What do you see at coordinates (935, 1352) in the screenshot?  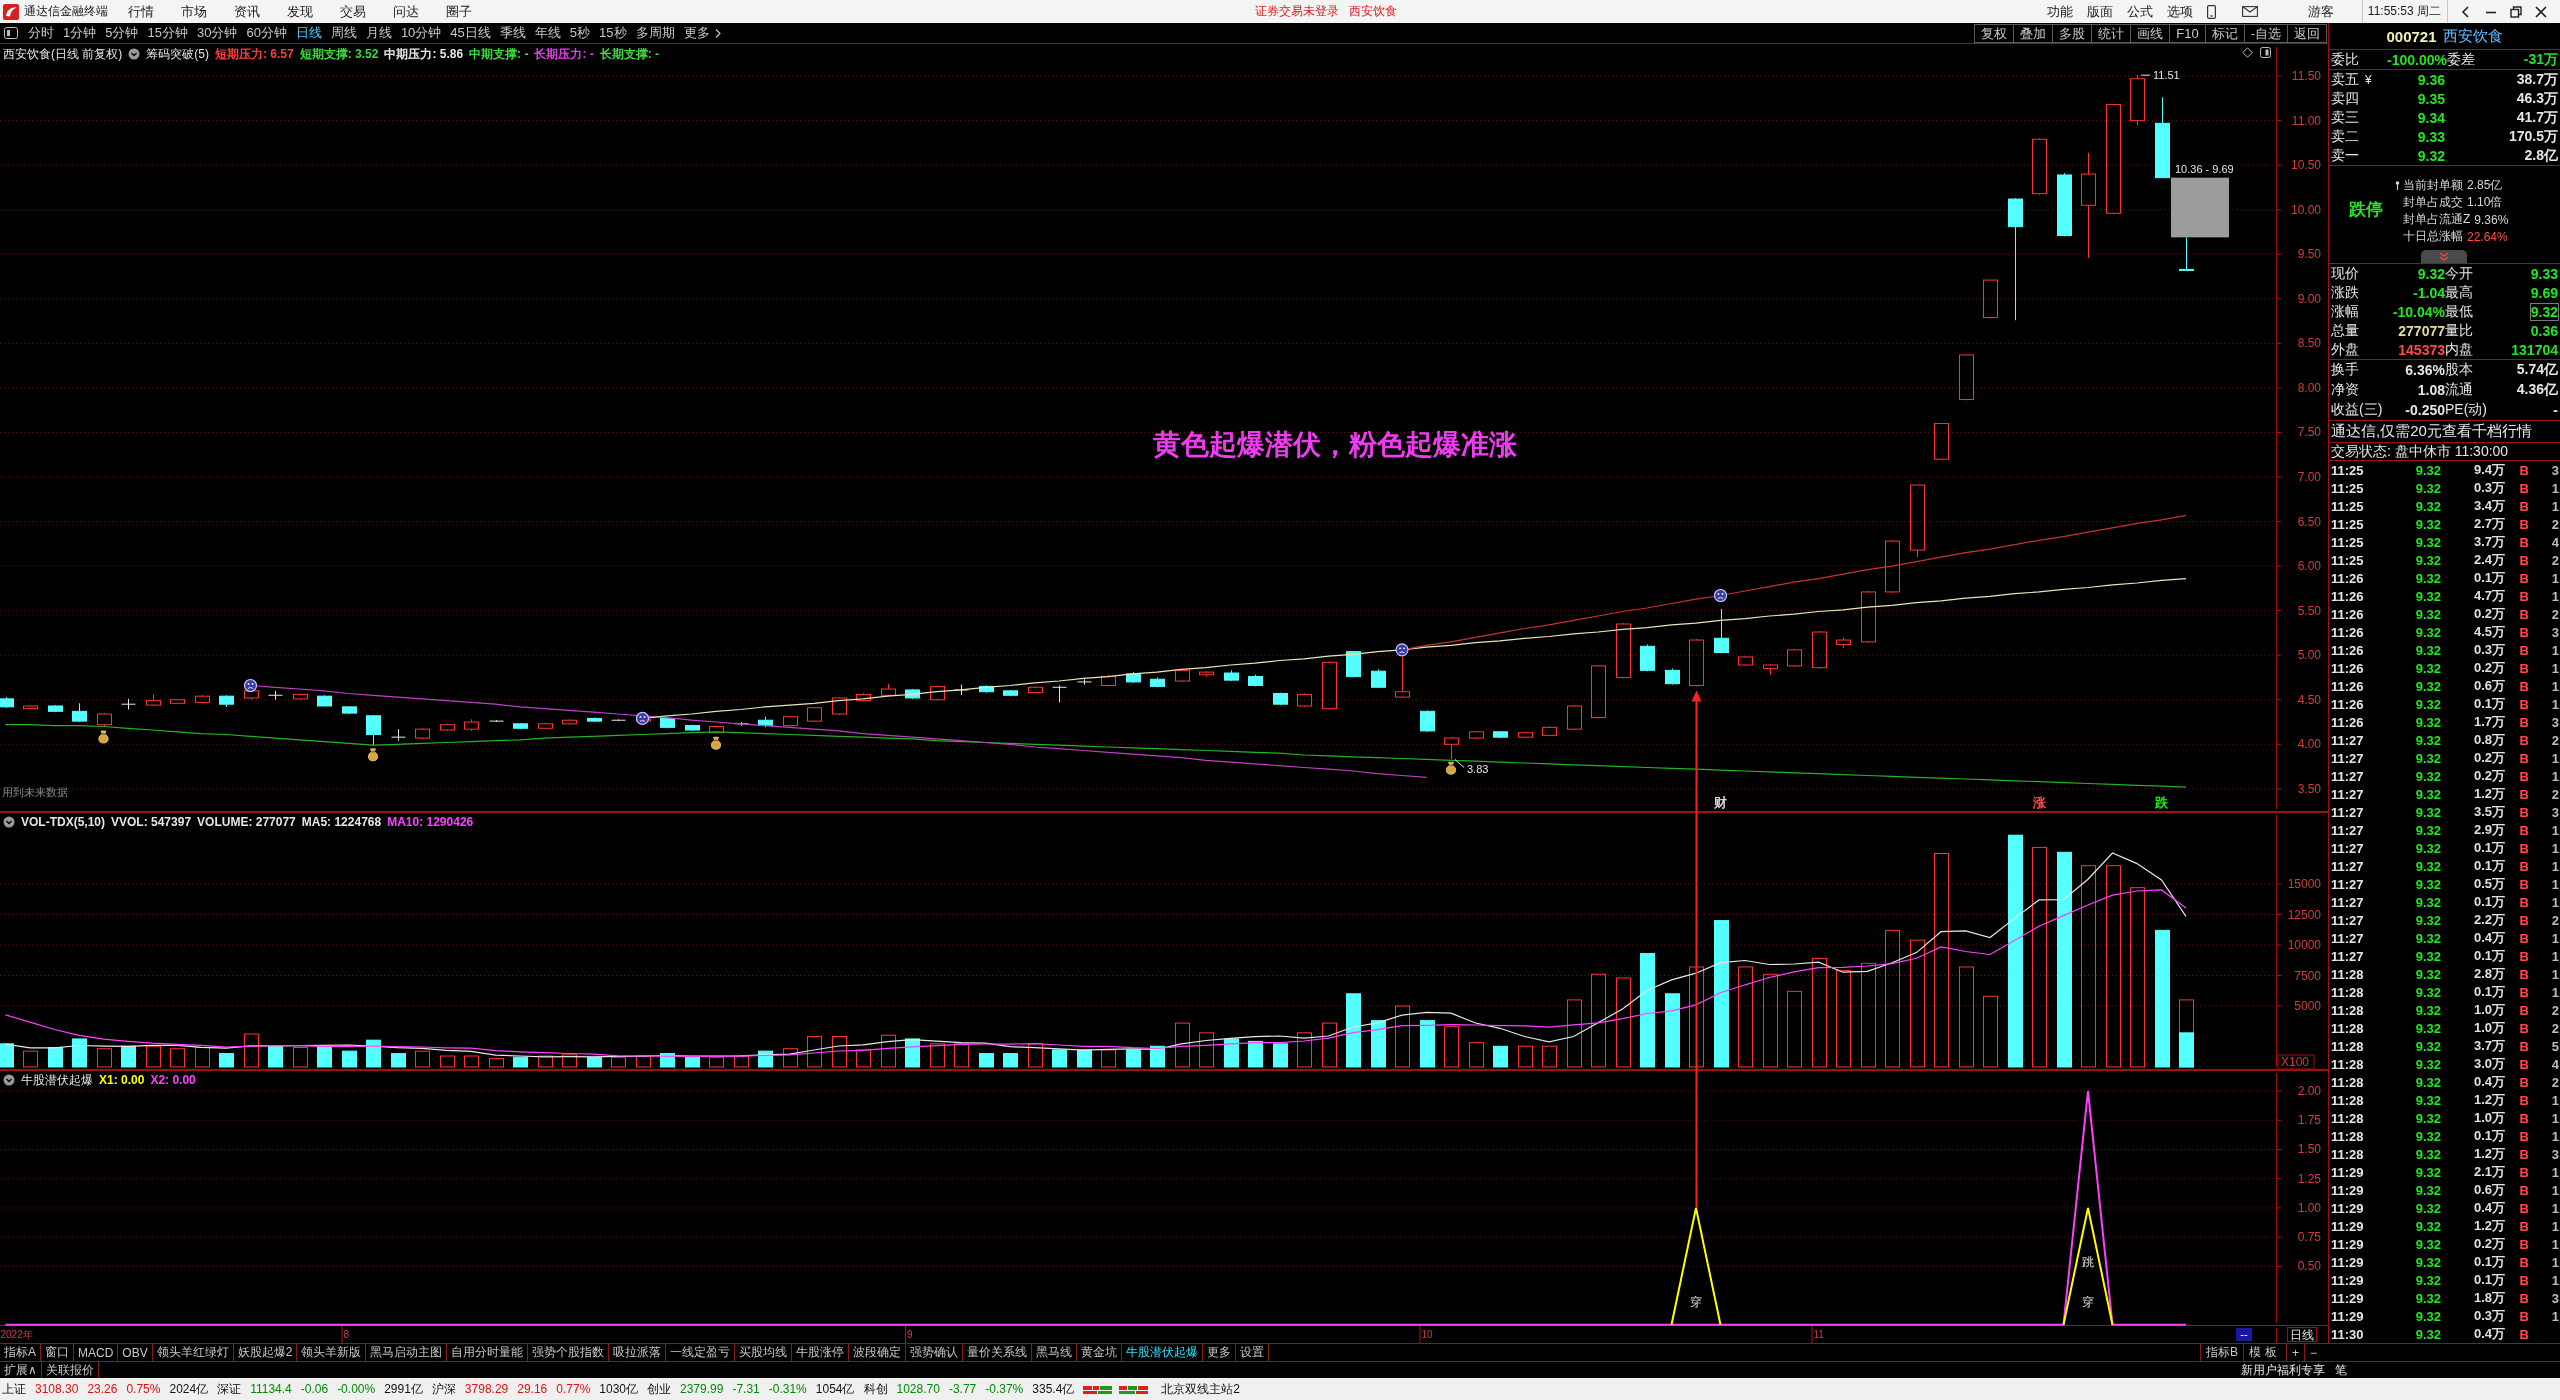 I see `indicator-tab: 强势确认` at bounding box center [935, 1352].